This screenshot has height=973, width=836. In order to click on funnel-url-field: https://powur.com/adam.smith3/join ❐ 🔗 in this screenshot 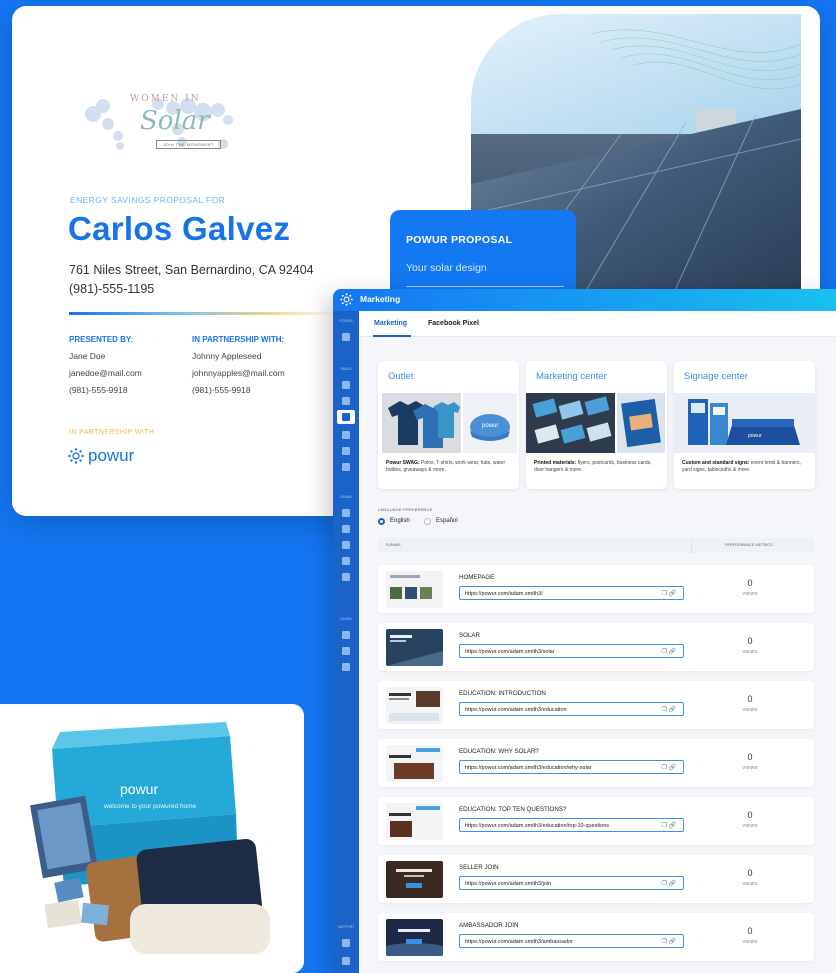, I will do `click(571, 883)`.